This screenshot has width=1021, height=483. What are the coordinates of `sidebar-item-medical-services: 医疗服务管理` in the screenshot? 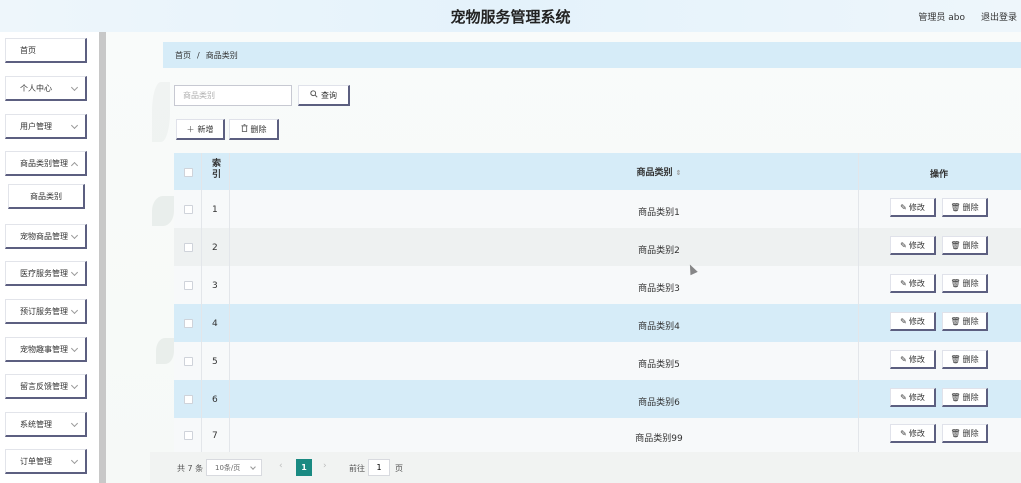 It's located at (46, 273).